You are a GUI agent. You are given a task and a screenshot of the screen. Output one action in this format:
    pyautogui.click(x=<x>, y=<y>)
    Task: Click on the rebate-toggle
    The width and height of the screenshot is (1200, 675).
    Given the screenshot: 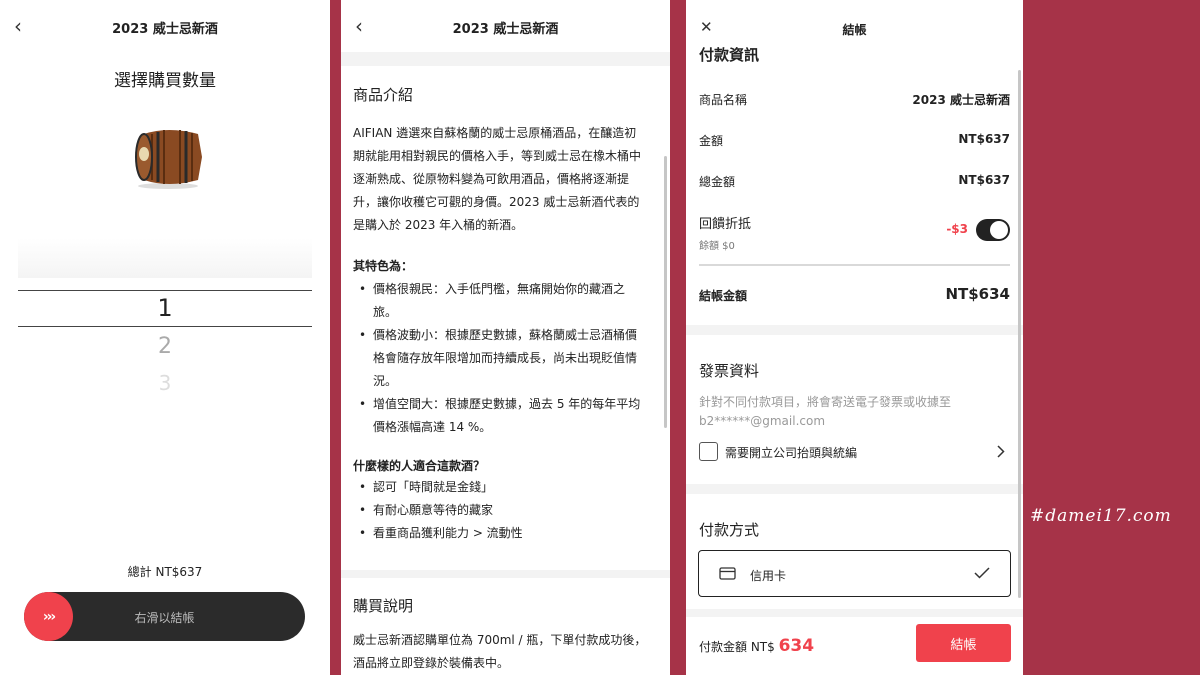 What is the action you would take?
    pyautogui.click(x=993, y=230)
    